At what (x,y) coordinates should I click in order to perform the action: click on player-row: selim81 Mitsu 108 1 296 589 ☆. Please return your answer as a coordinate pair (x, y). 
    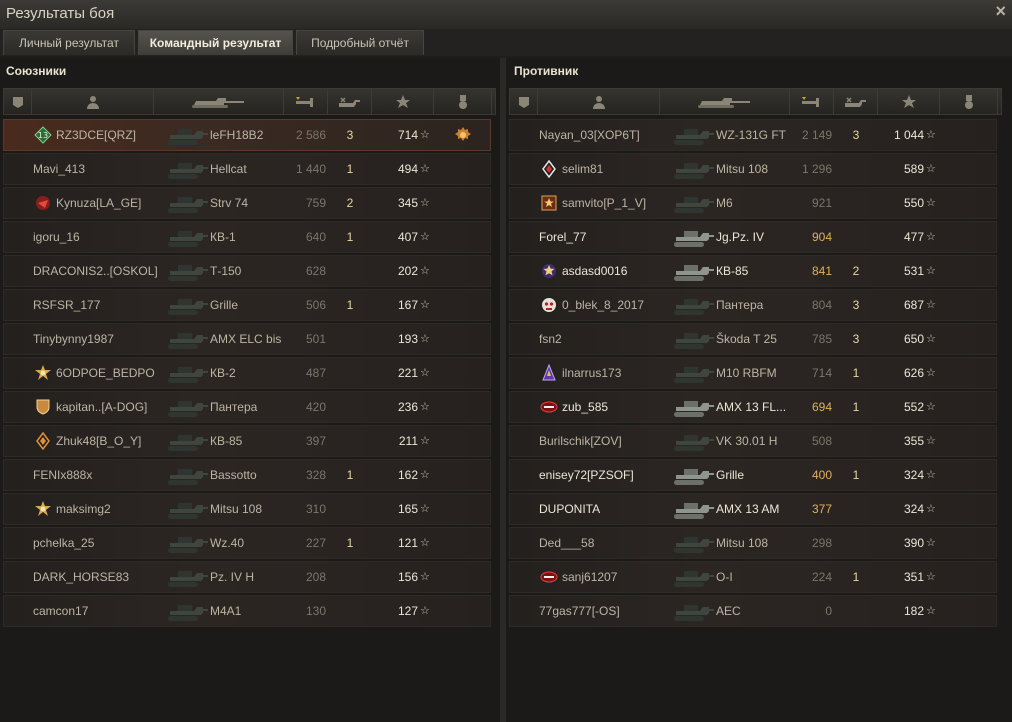
    Looking at the image, I should click on (753, 169).